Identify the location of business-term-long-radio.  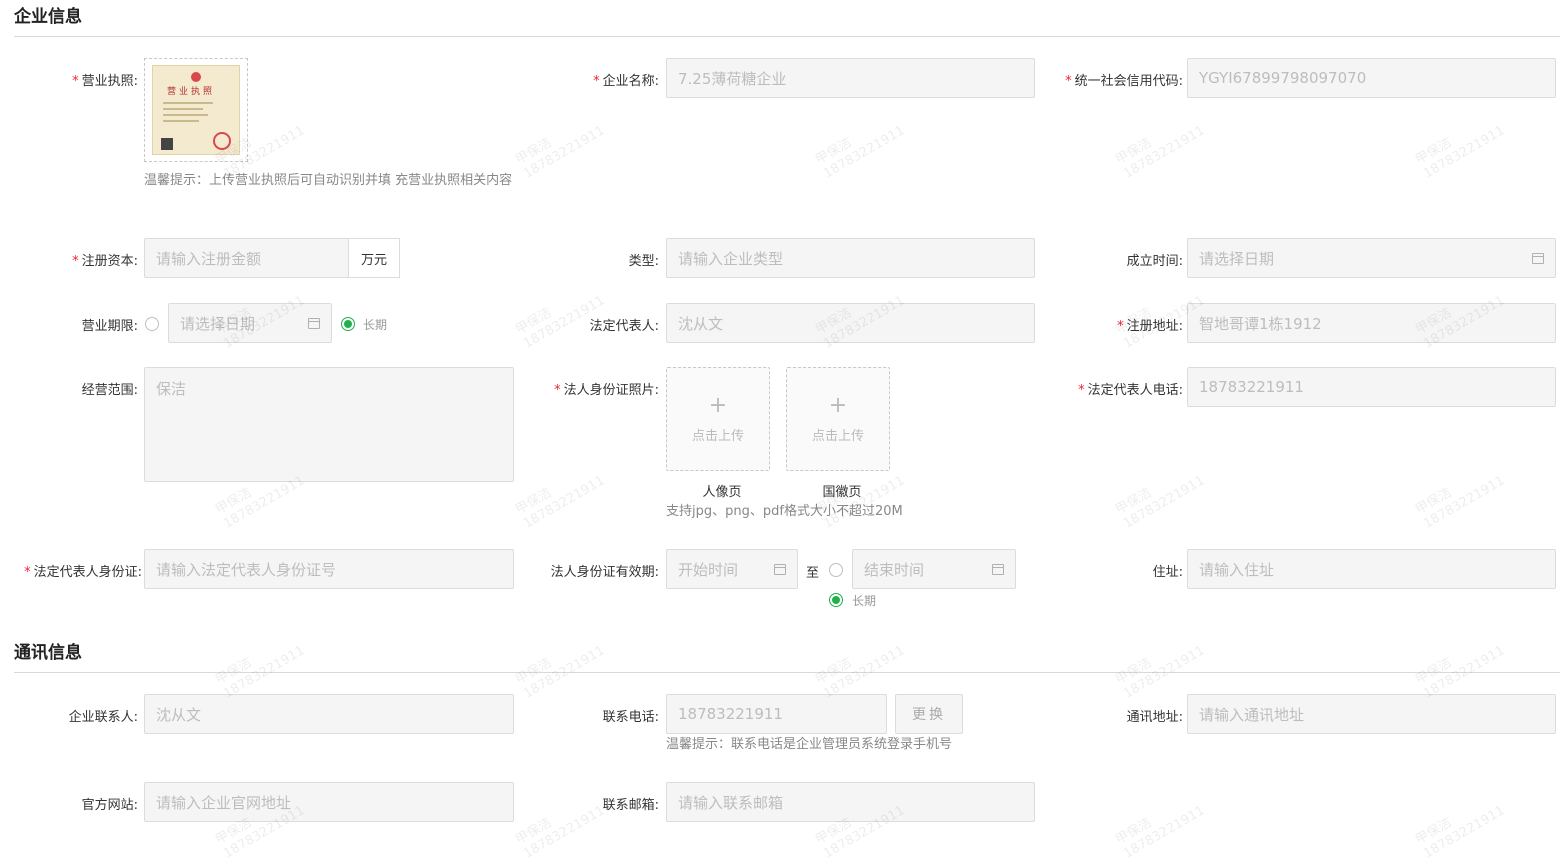
(348, 324).